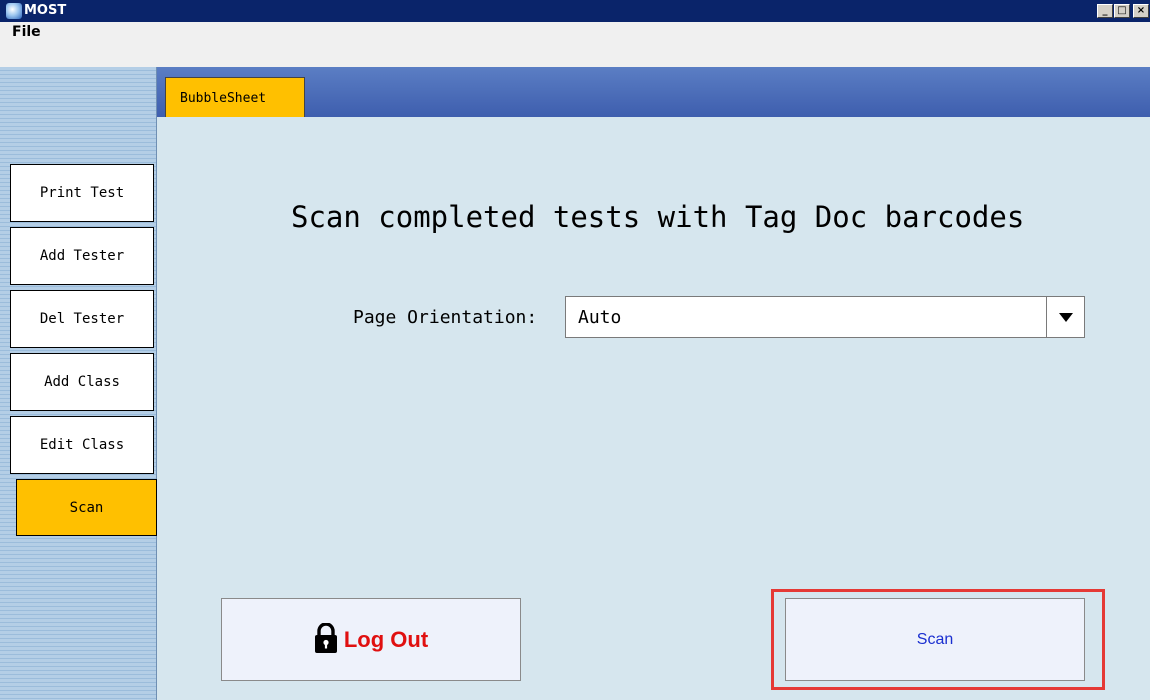 This screenshot has height=700, width=1150. I want to click on scan-button: Scan, so click(935, 639).